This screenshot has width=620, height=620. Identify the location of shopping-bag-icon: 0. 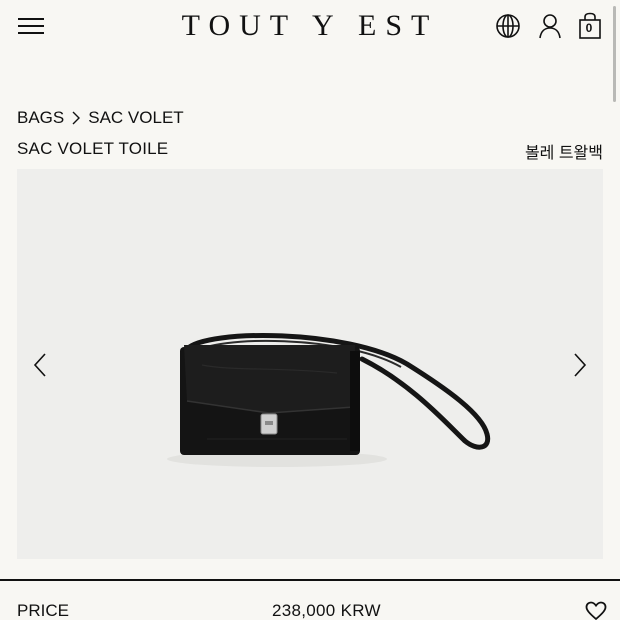
(592, 26).